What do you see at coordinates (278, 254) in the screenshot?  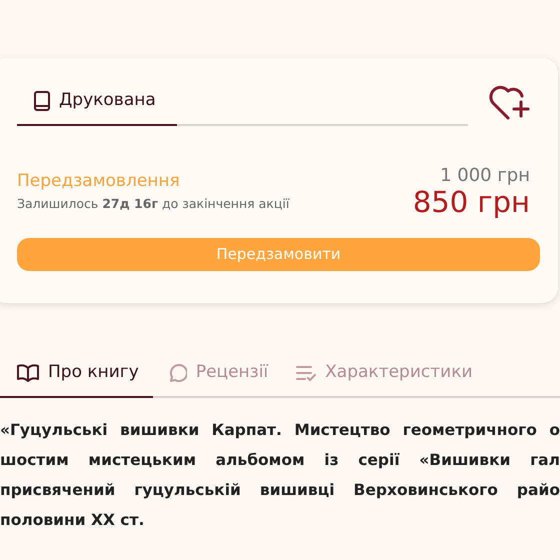 I see `preorder-button: Передзамовити` at bounding box center [278, 254].